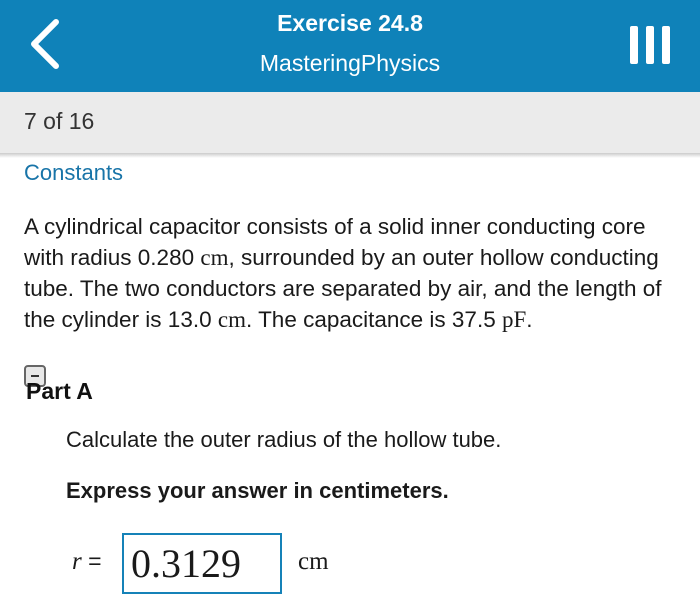 Image resolution: width=700 pixels, height=611 pixels. Describe the element at coordinates (59, 121) in the screenshot. I see `page-counter: 7 of 16` at that location.